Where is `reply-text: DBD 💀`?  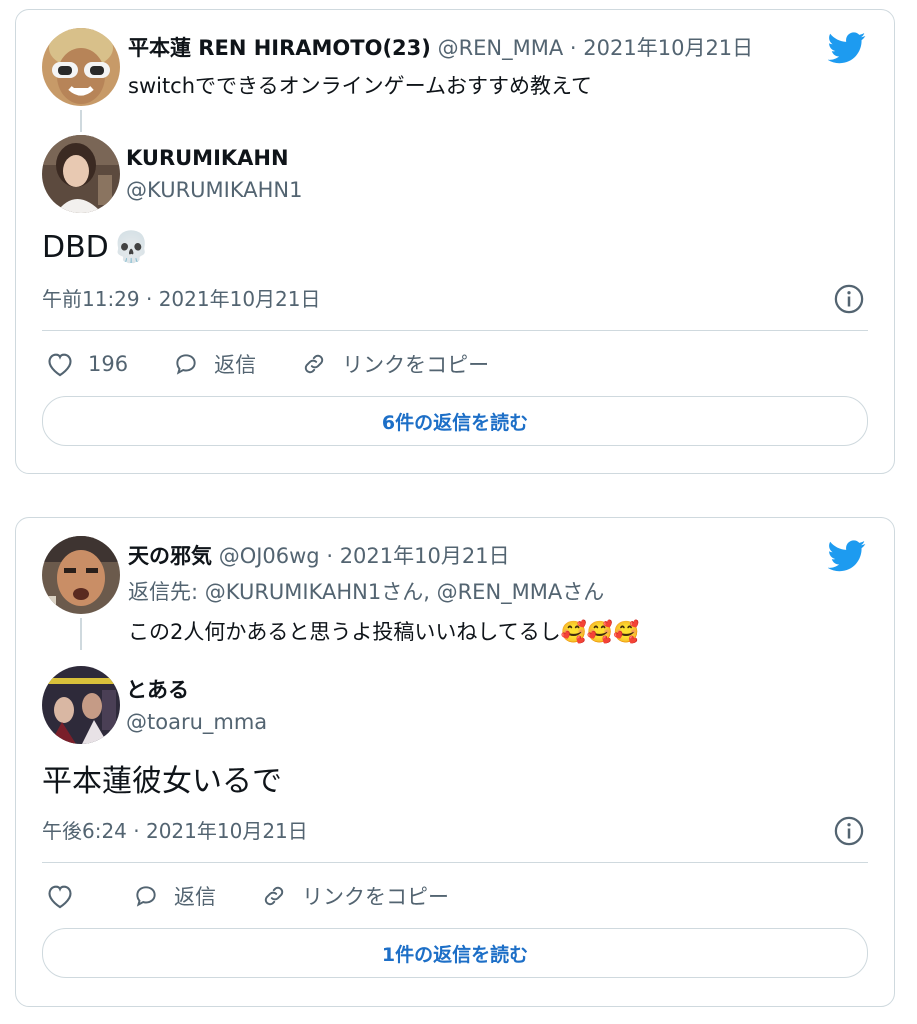 reply-text: DBD 💀 is located at coordinates (96, 248).